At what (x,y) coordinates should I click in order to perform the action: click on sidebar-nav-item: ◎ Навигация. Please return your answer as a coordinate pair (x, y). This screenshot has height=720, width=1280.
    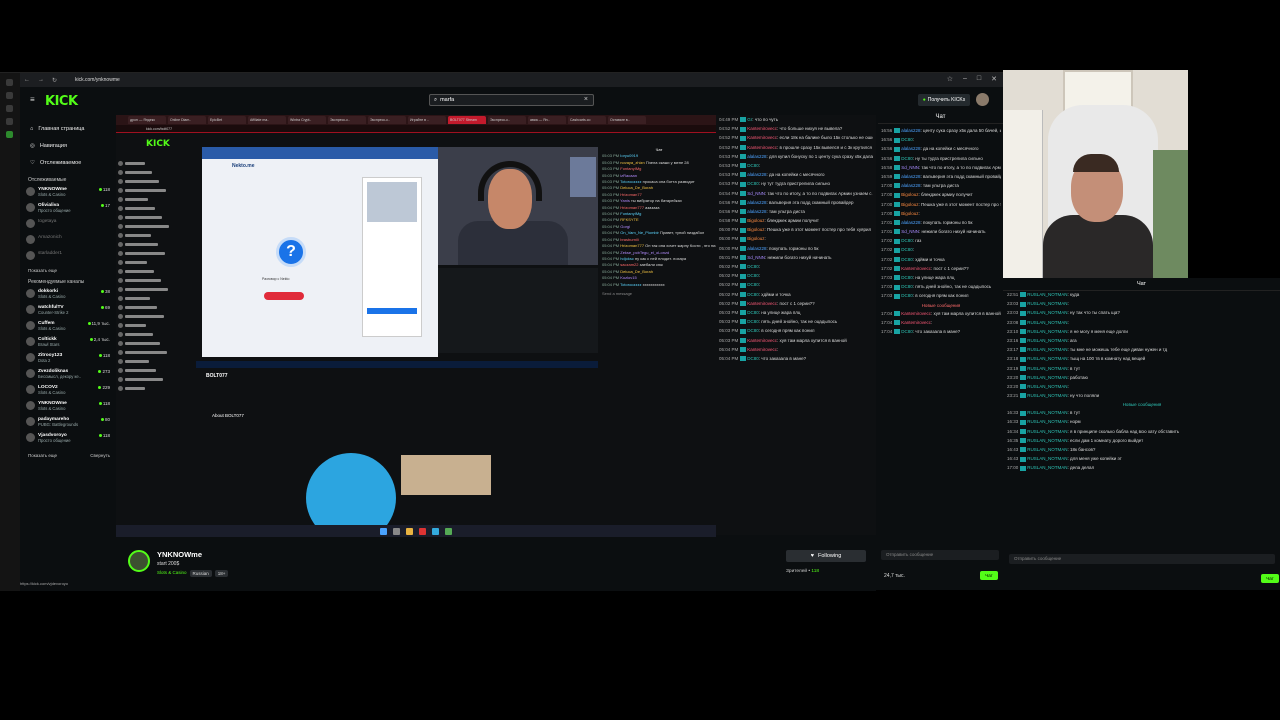
    Looking at the image, I should click on (70, 146).